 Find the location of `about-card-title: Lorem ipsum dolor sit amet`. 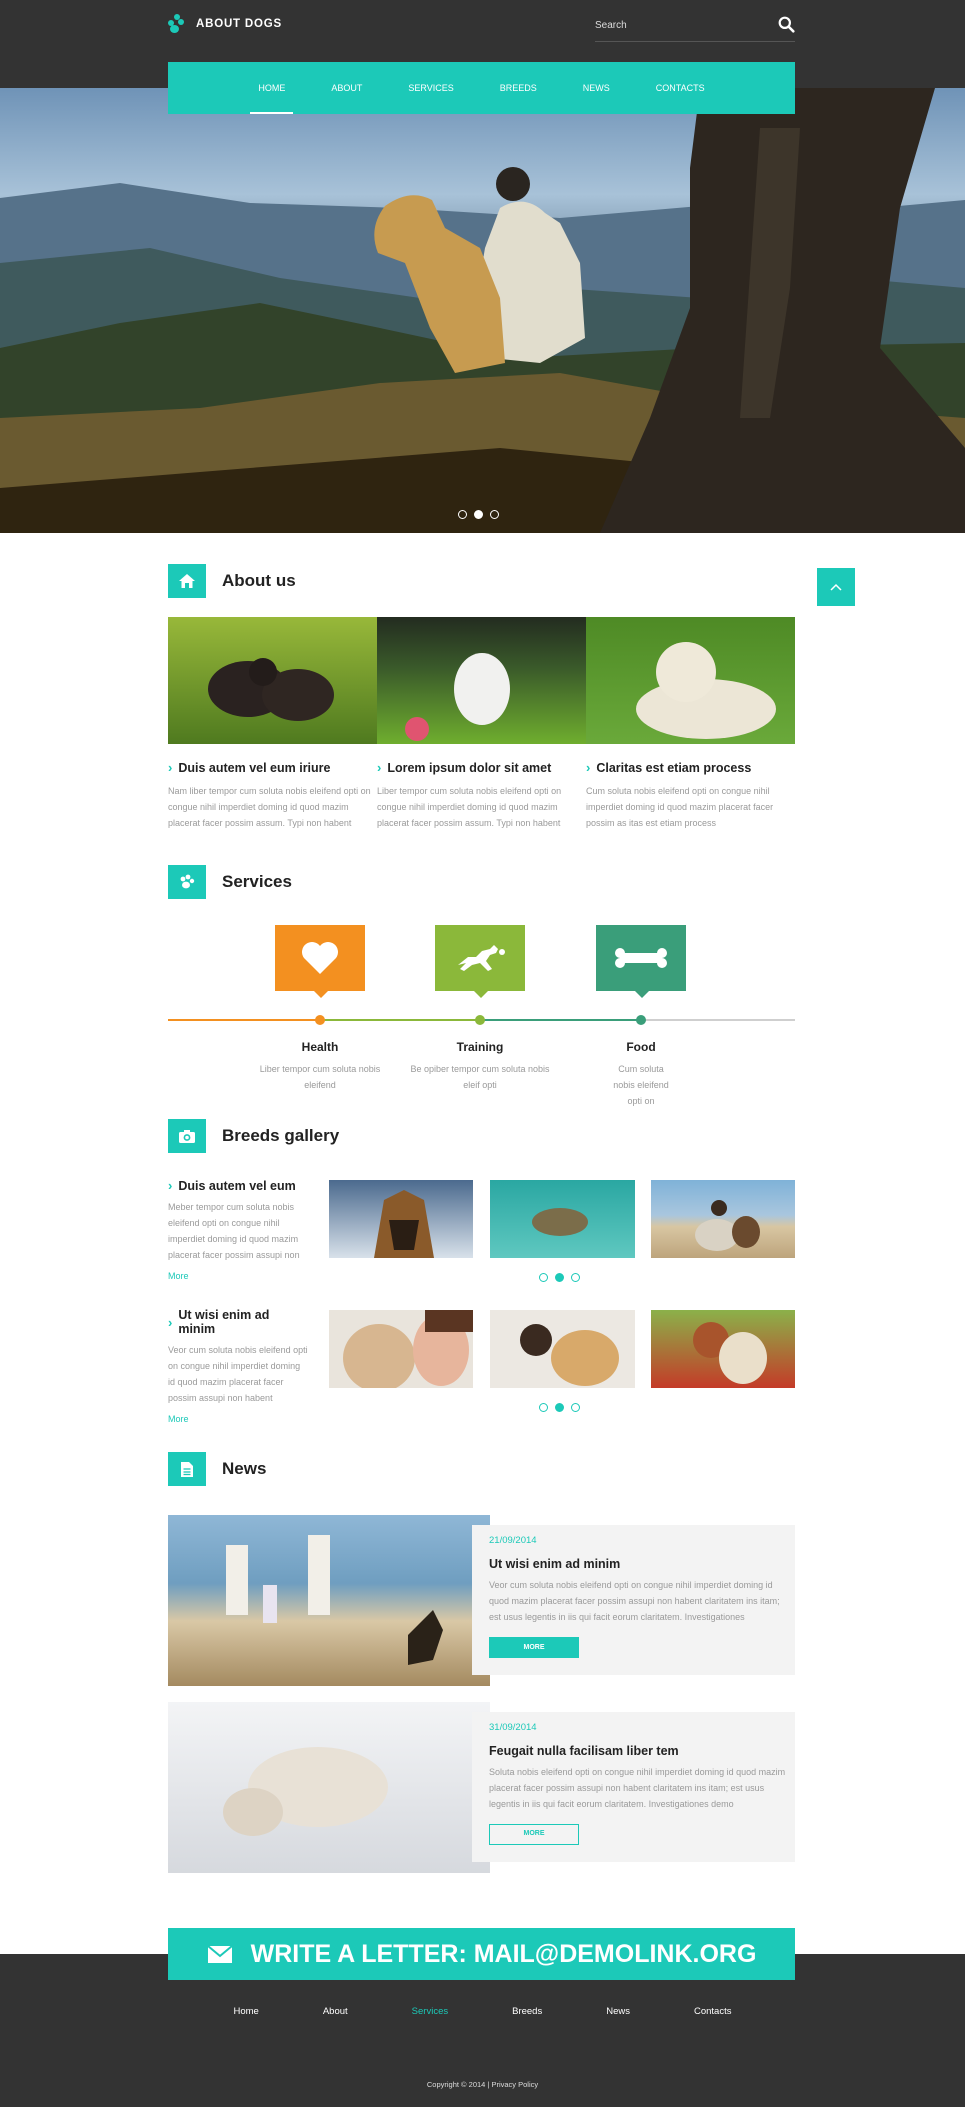

about-card-title: Lorem ipsum dolor sit amet is located at coordinates (469, 768).